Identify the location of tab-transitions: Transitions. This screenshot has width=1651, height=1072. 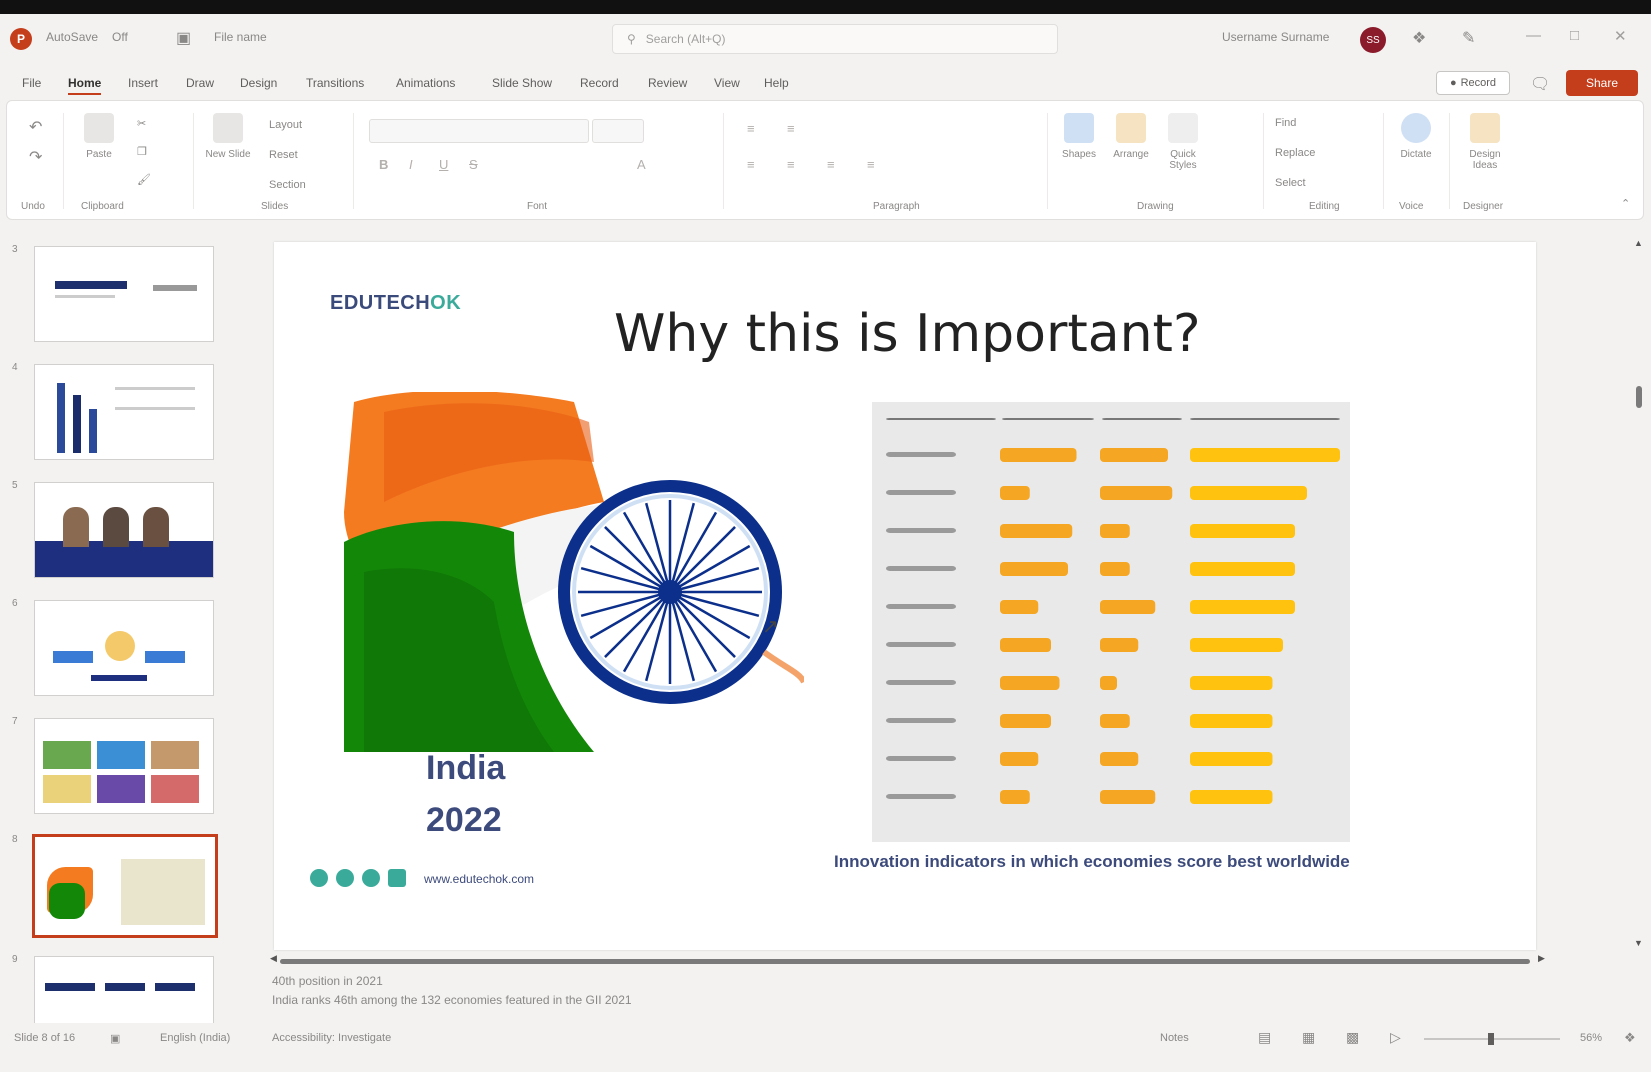
(335, 83).